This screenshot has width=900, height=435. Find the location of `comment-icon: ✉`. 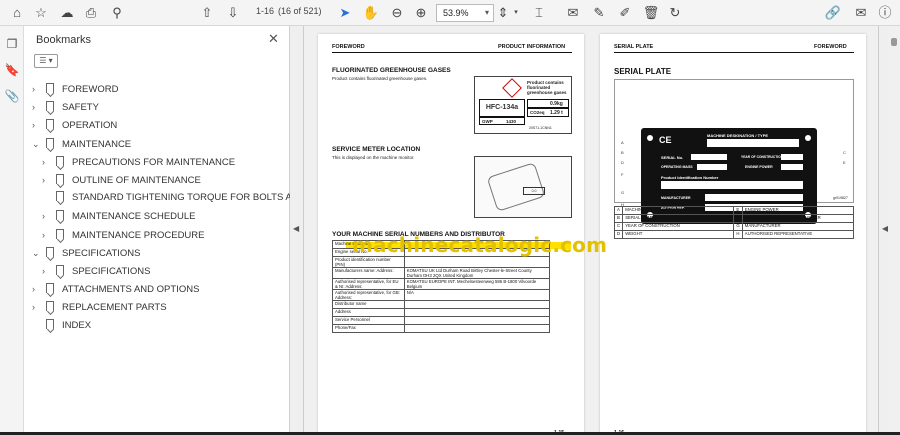

comment-icon: ✉ is located at coordinates (573, 13).